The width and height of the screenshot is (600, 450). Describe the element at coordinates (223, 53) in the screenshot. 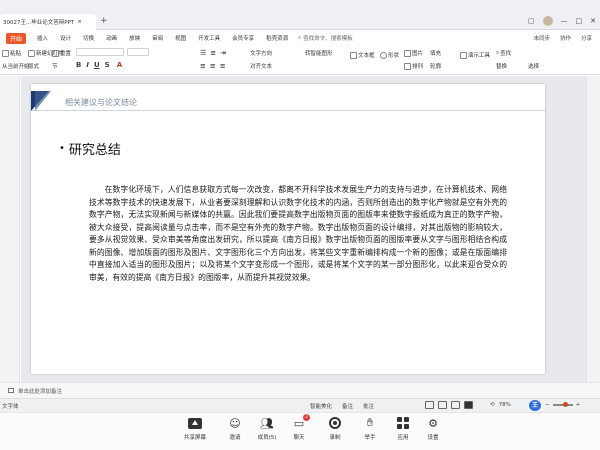

I see `indent-icon: ⇥` at that location.